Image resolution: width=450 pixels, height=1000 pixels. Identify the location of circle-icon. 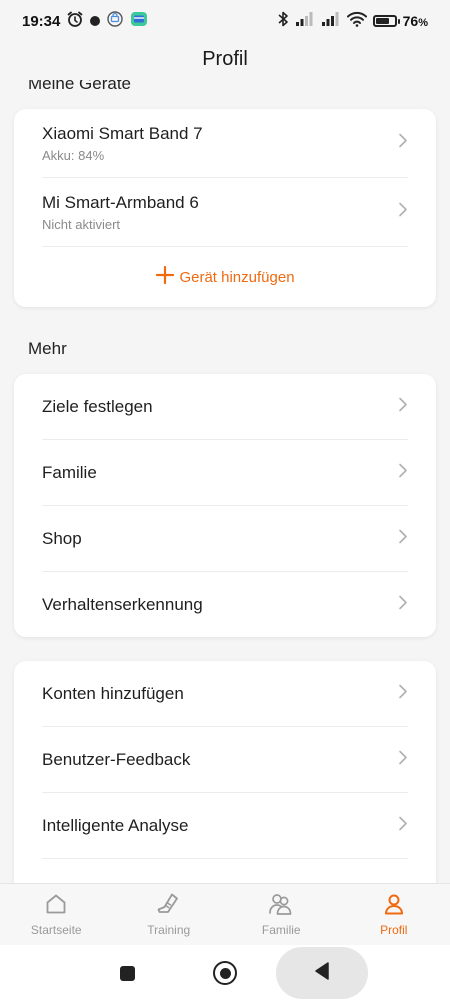
(225, 973).